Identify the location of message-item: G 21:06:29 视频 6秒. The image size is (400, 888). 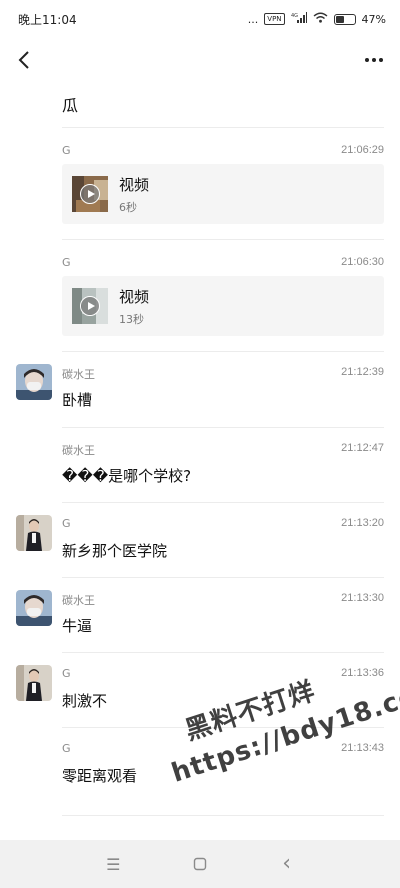
(200, 184).